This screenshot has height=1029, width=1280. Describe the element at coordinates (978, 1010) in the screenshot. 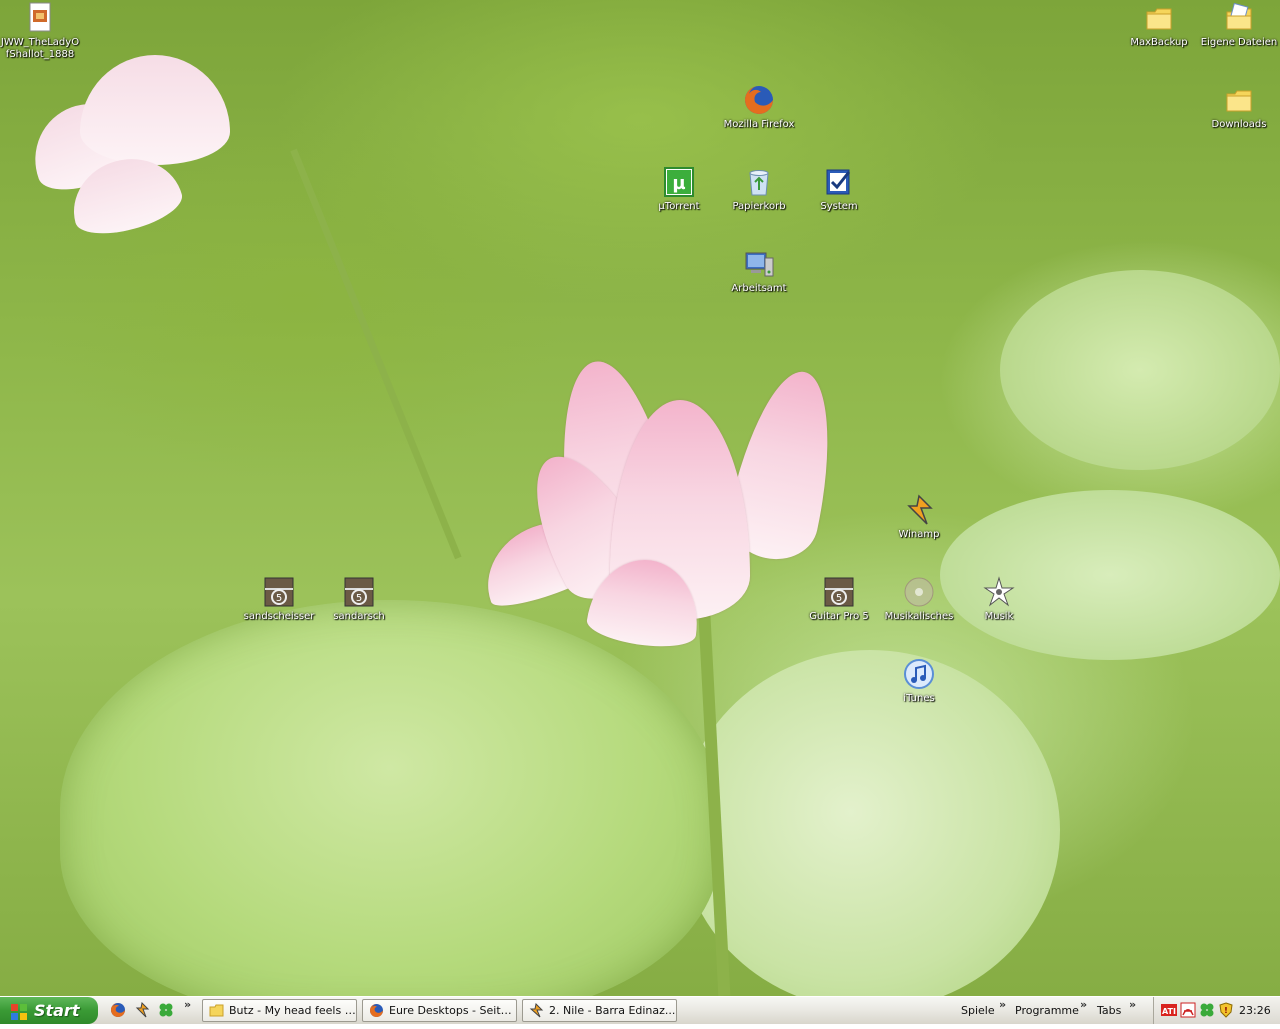

I see `toolbar-spiele: Spiele` at that location.